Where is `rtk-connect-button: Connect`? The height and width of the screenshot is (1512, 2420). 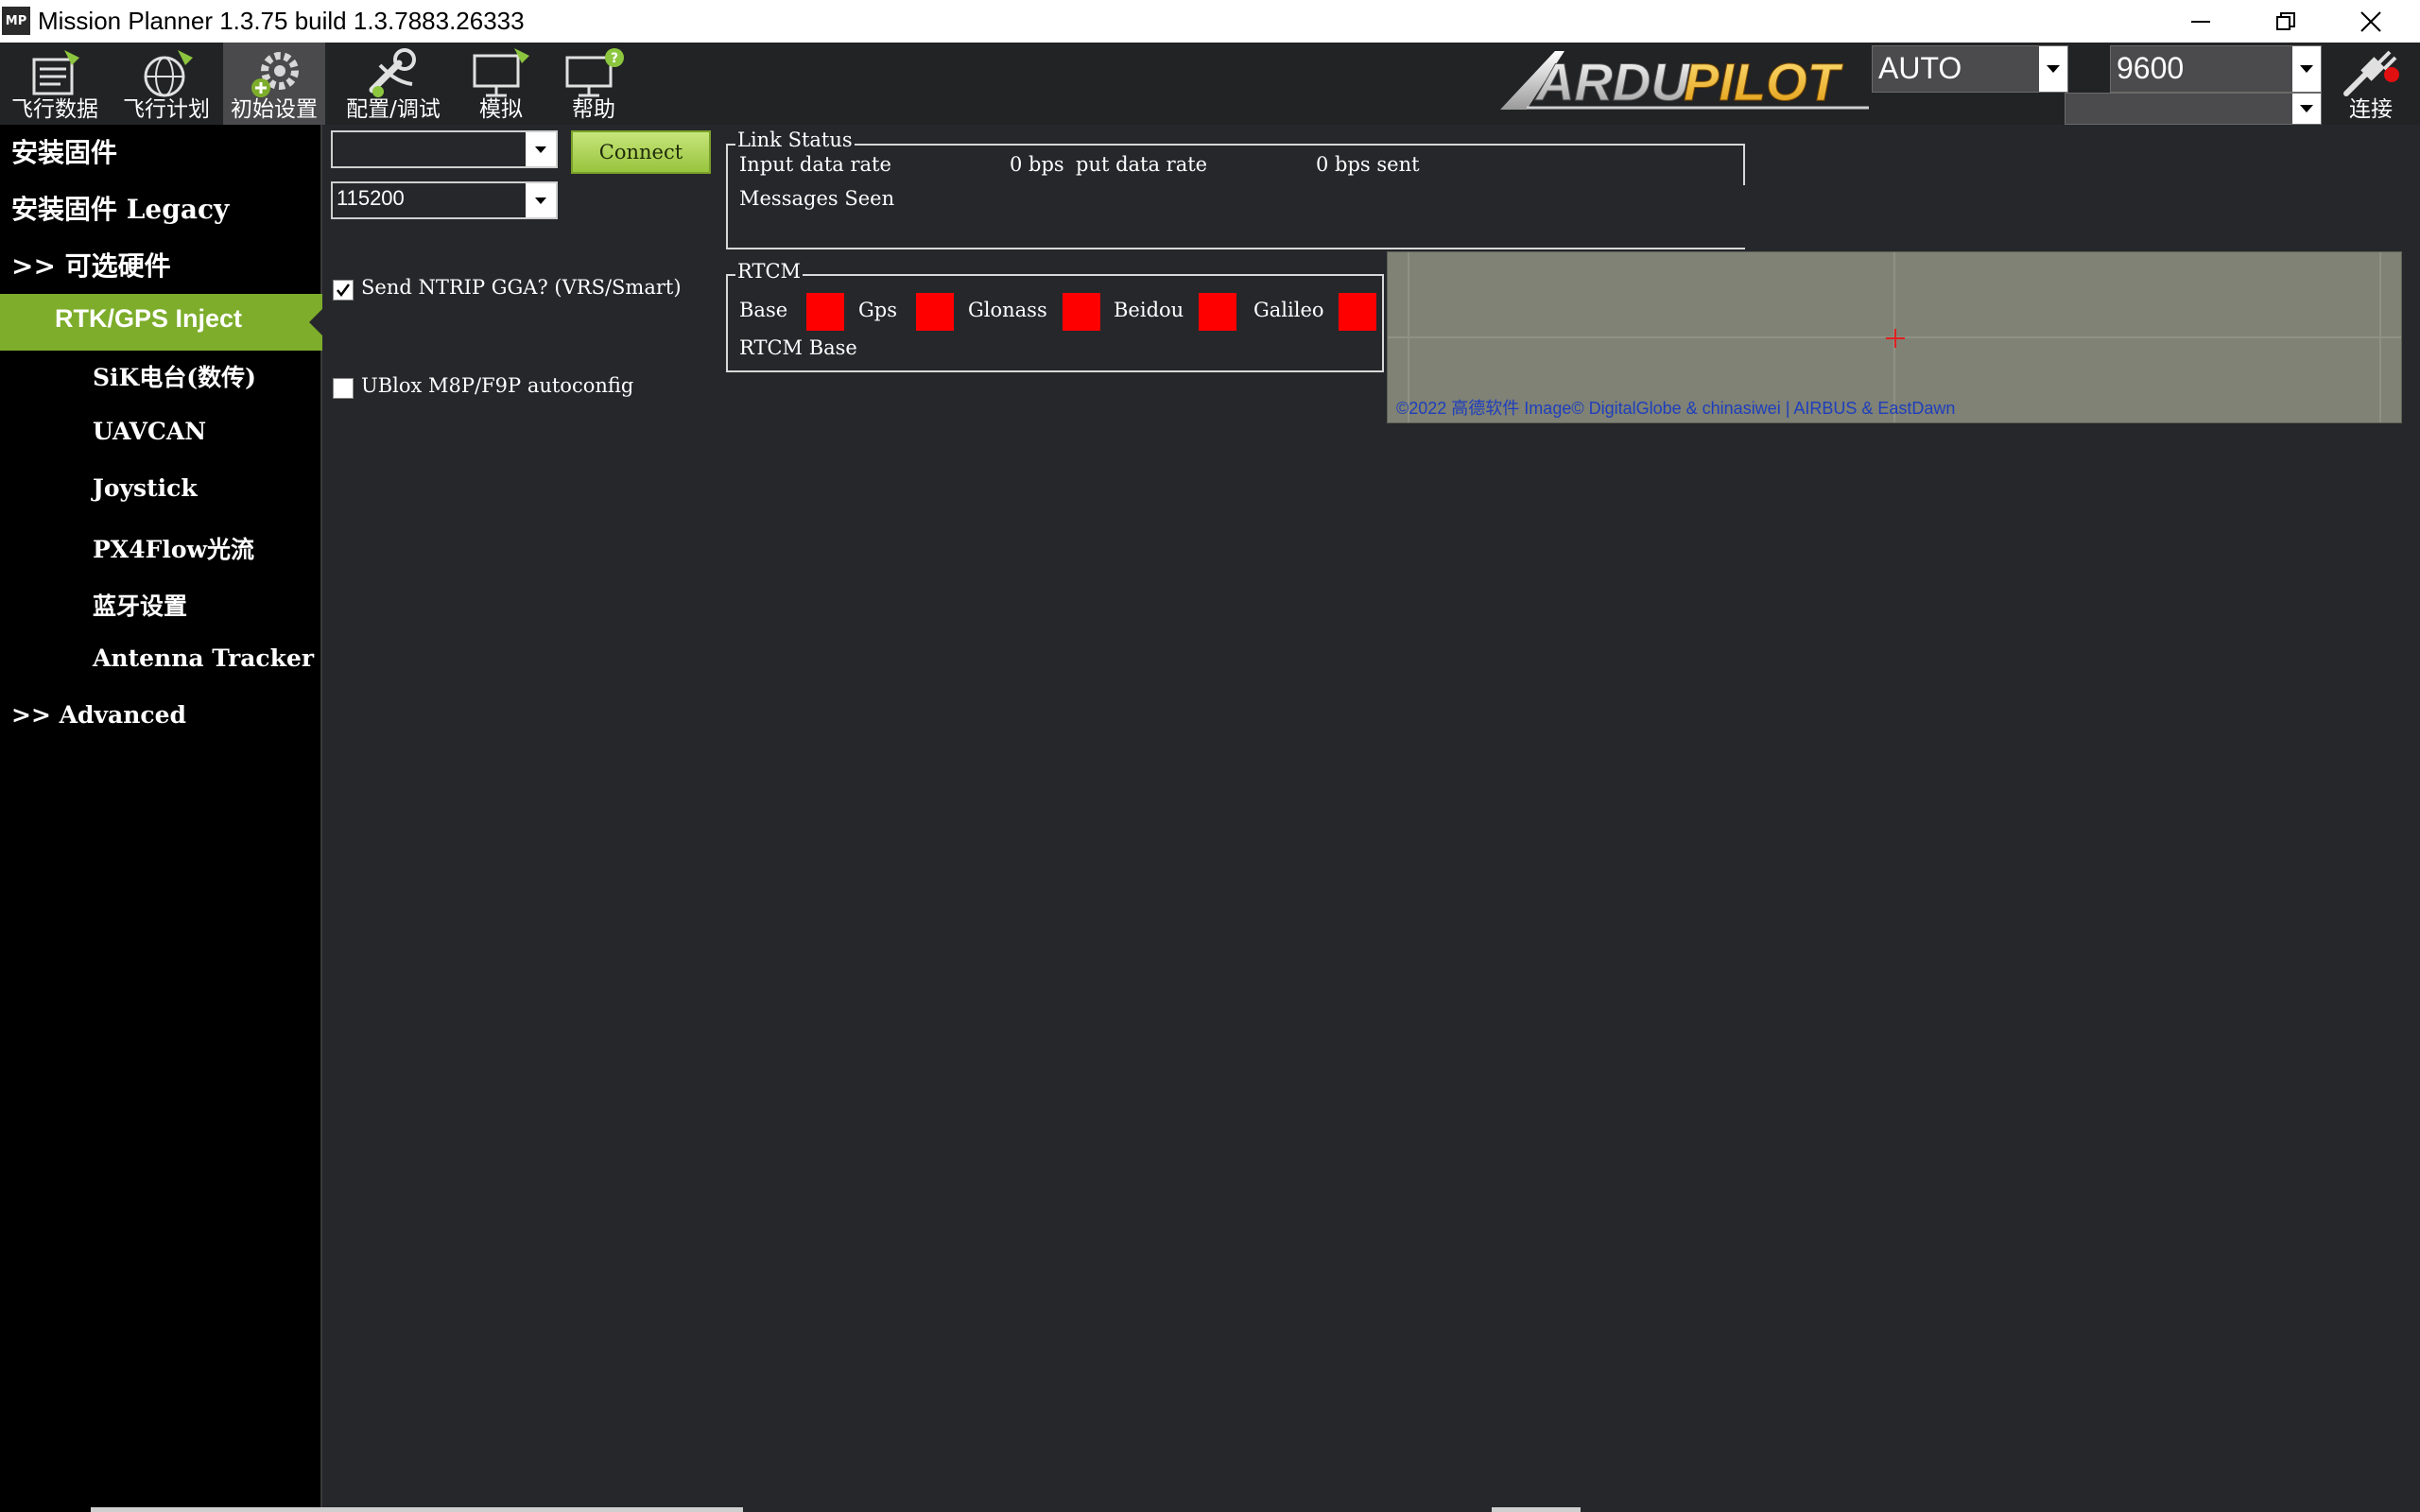
rtk-connect-button: Connect is located at coordinates (641, 152).